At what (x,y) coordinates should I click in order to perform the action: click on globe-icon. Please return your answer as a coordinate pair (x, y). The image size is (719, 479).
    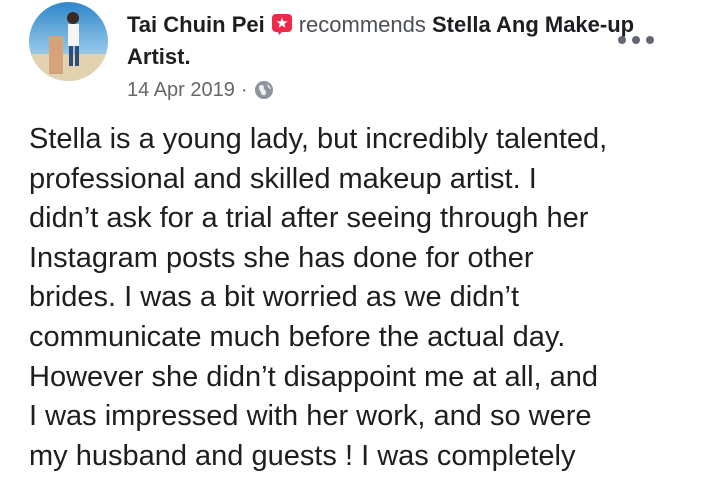
    Looking at the image, I should click on (264, 90).